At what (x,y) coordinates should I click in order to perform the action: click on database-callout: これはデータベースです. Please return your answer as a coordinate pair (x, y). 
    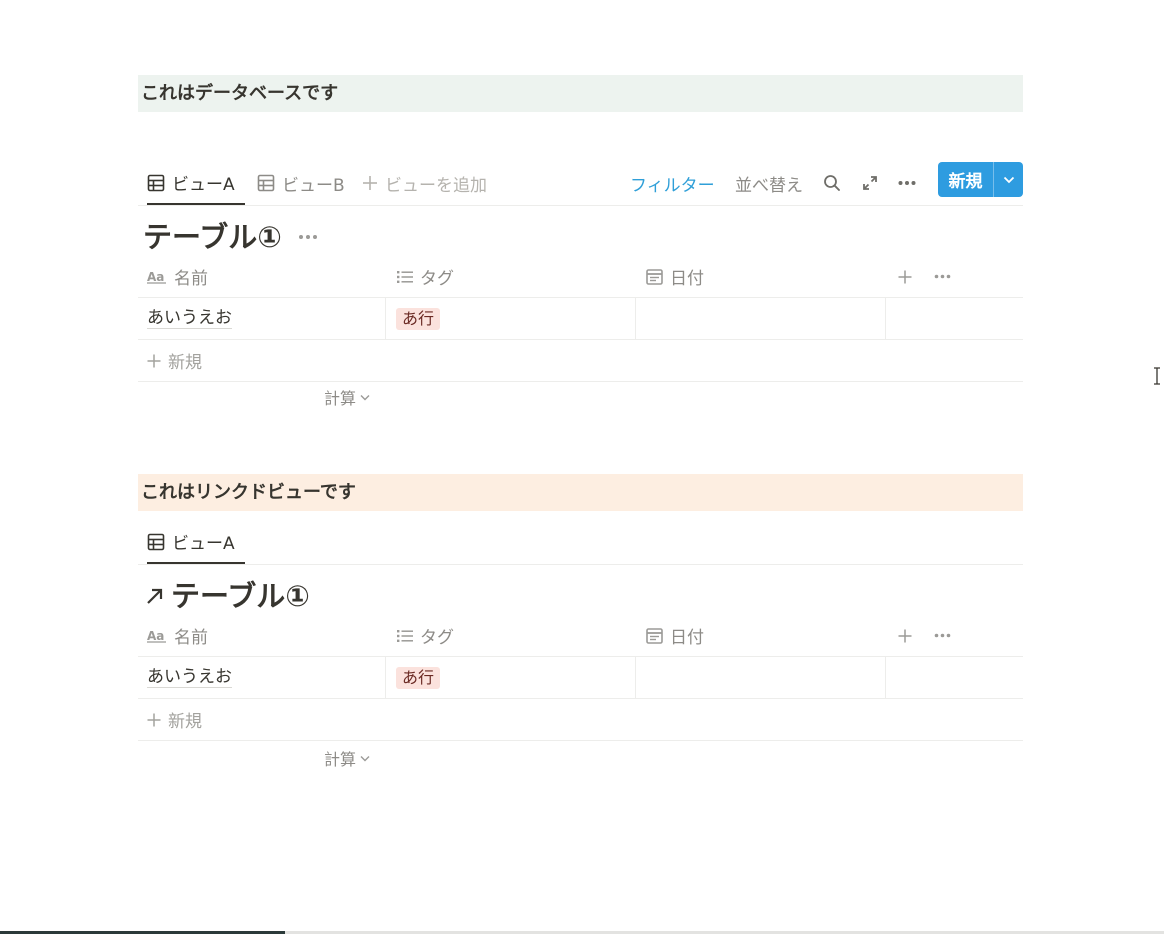
    Looking at the image, I should click on (580, 93).